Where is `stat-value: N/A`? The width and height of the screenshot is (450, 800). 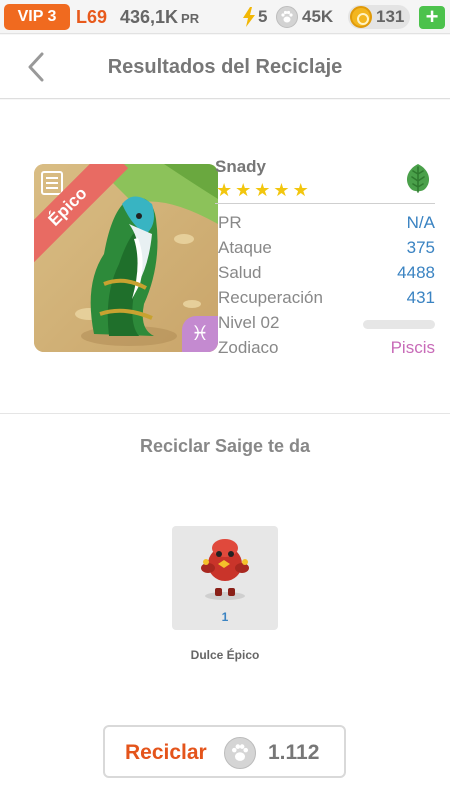
stat-value: N/A is located at coordinates (420, 222).